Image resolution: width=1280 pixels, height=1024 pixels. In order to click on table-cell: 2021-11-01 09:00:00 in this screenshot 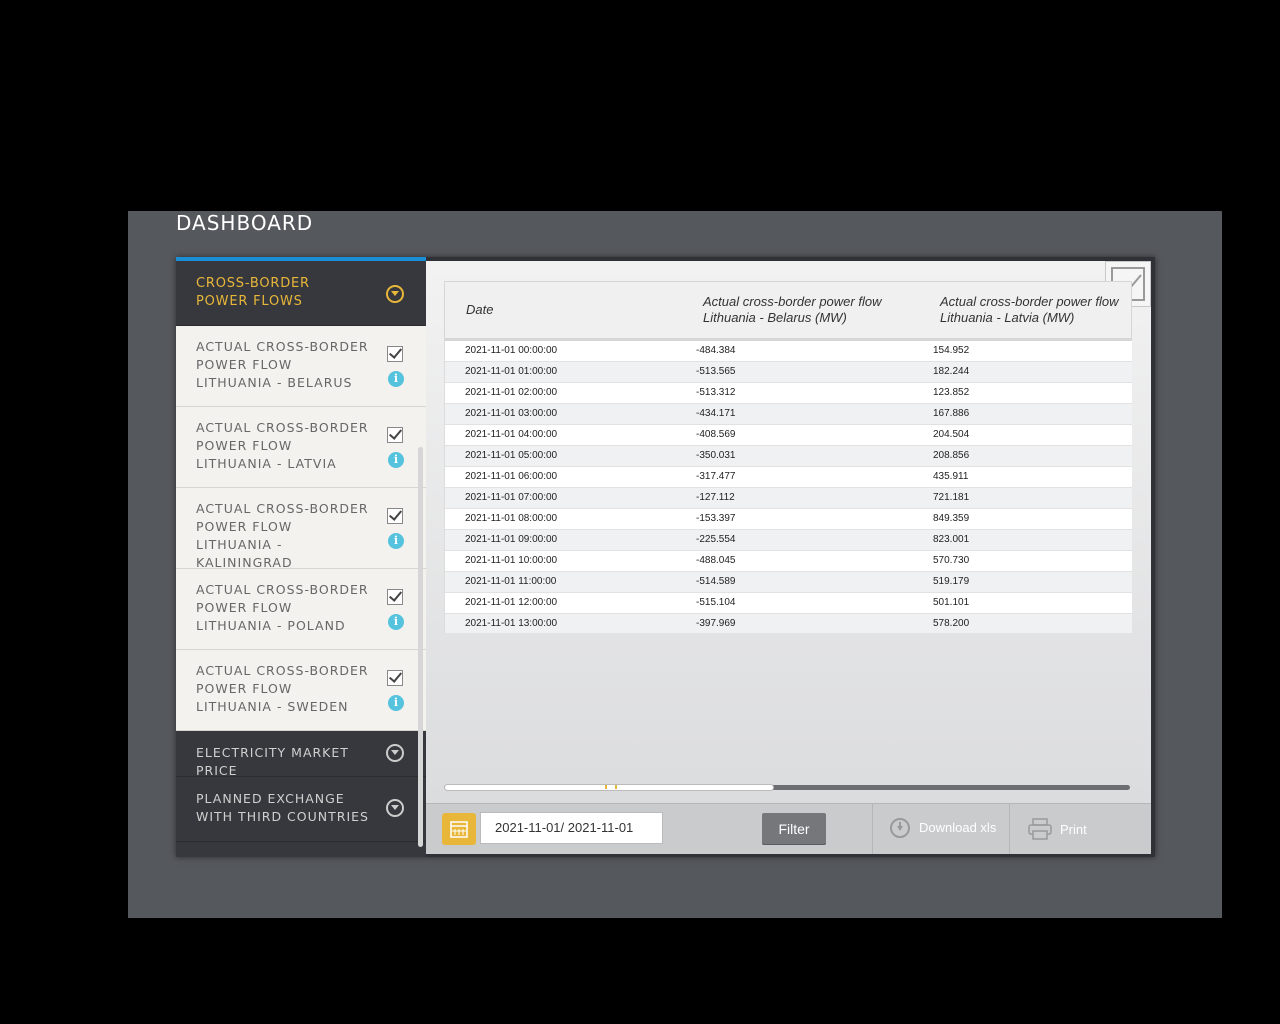, I will do `click(511, 539)`.